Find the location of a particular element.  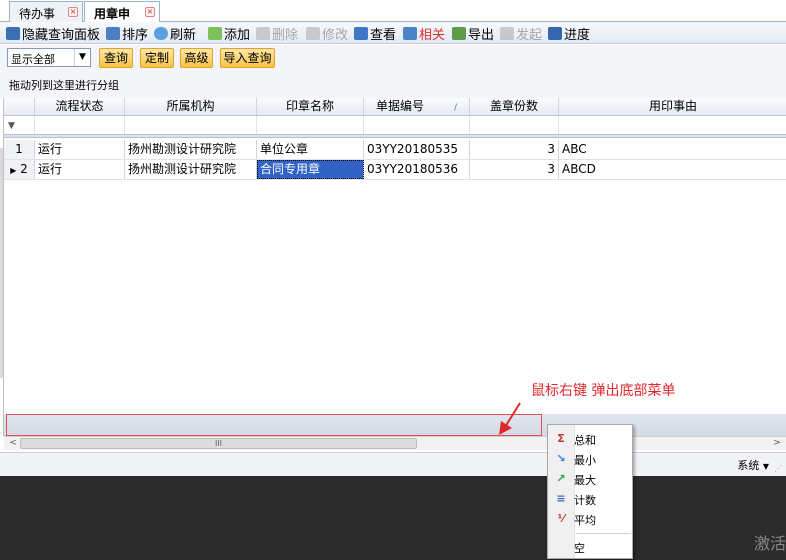

edit-button: 修改 is located at coordinates (327, 33).